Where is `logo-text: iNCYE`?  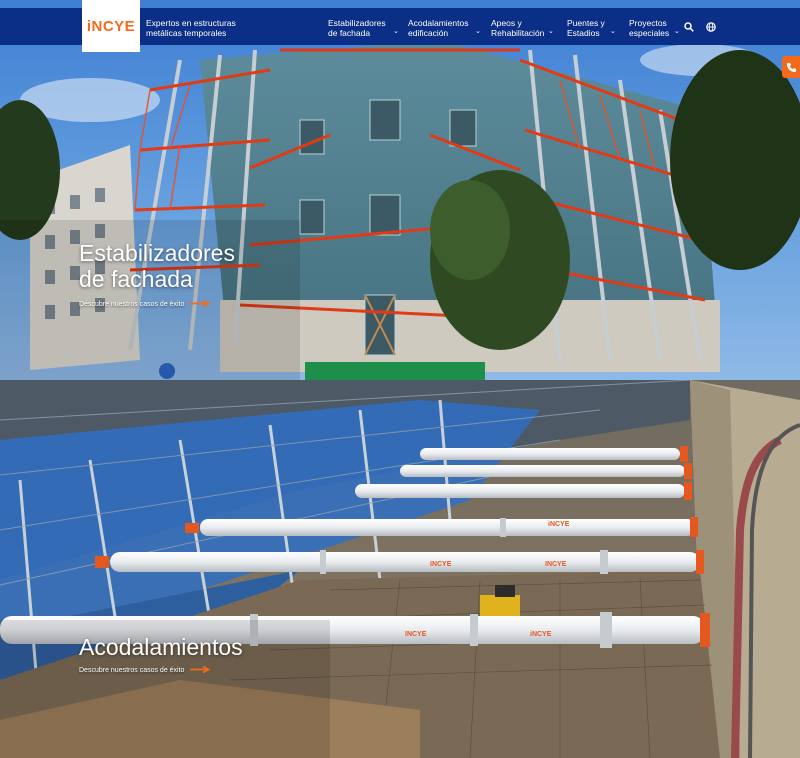 logo-text: iNCYE is located at coordinates (111, 26).